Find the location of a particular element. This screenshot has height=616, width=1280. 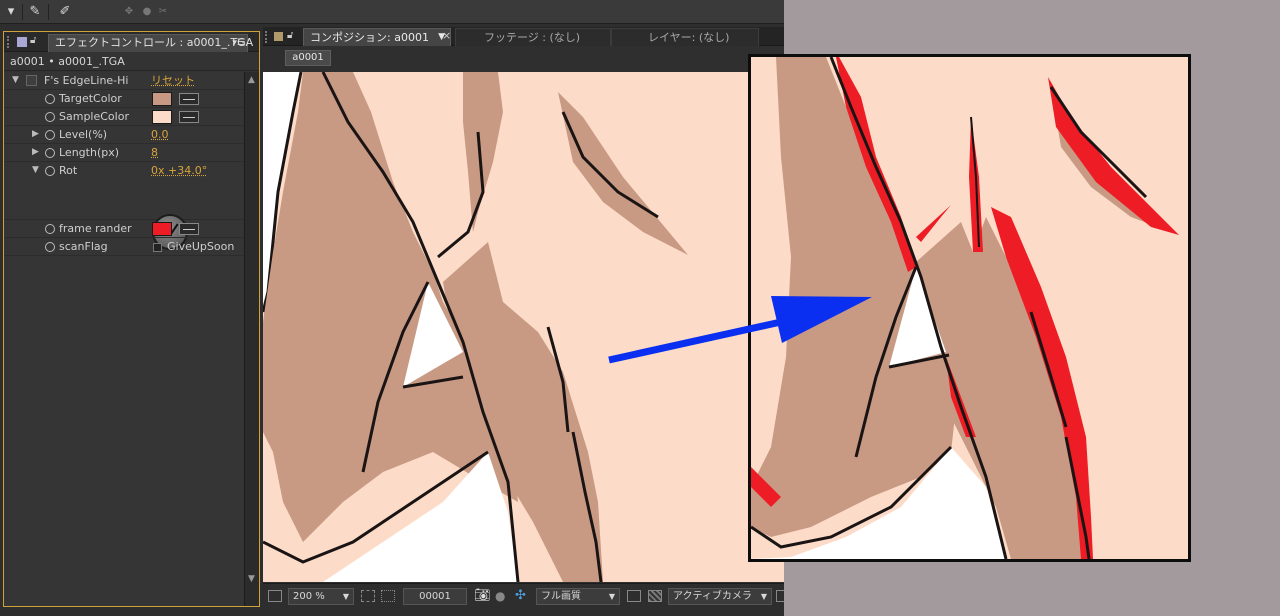

effect-controls-tabbar: 🔓︎ エフェクトコントロール : a0001_.TGA ▾☰ is located at coordinates (131, 42).